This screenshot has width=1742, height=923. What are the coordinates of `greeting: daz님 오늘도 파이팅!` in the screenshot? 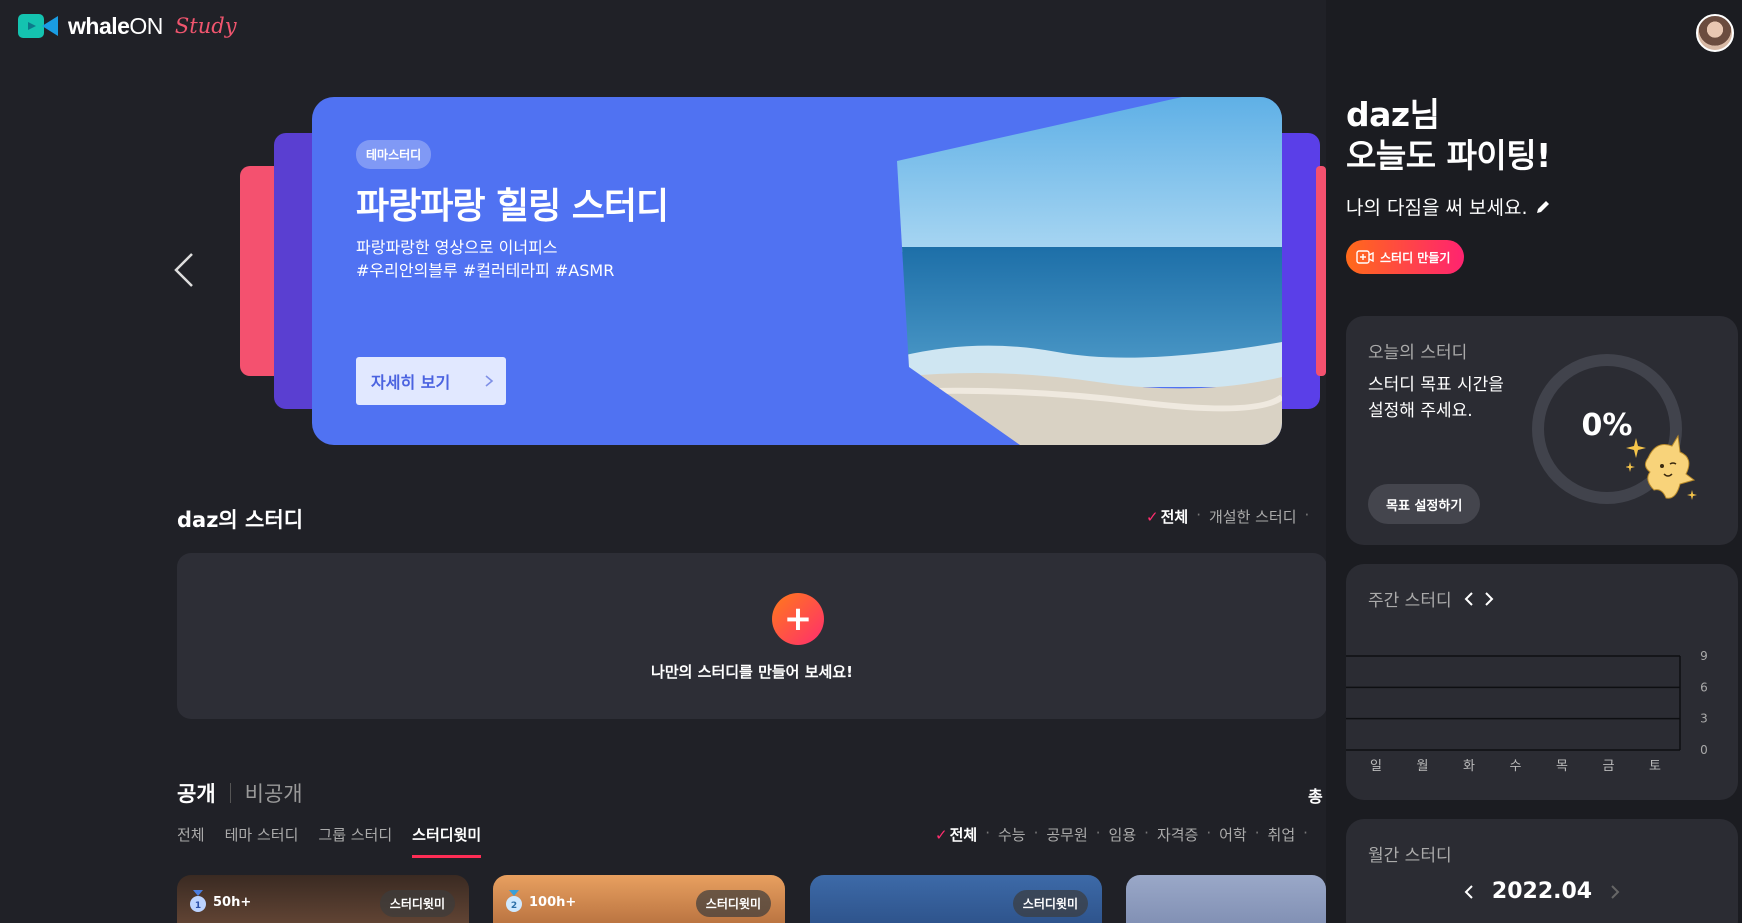 It's located at (1448, 135).